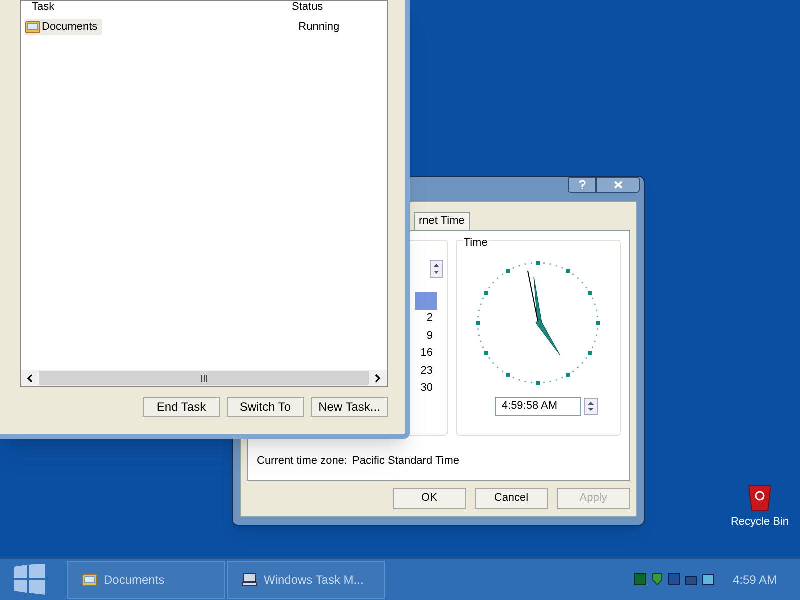  Describe the element at coordinates (319, 27) in the screenshot. I see `task-status: Running` at that location.